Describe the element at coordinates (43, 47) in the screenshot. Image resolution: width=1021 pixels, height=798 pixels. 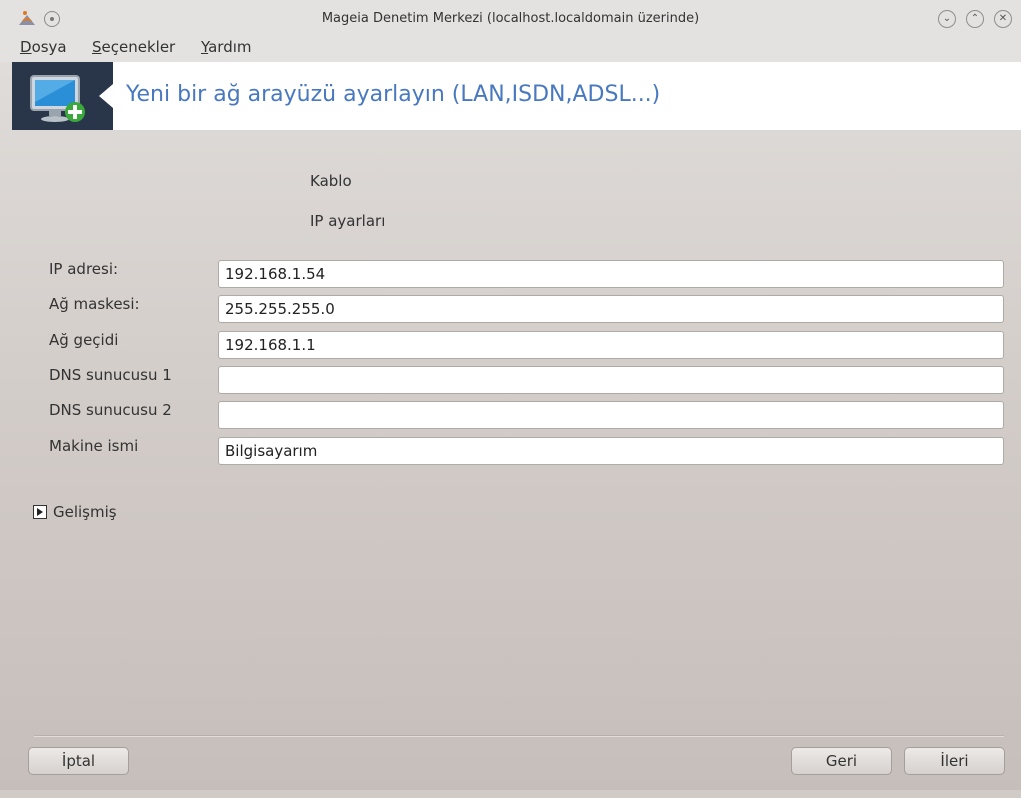
I see `menu-file: Dosya` at that location.